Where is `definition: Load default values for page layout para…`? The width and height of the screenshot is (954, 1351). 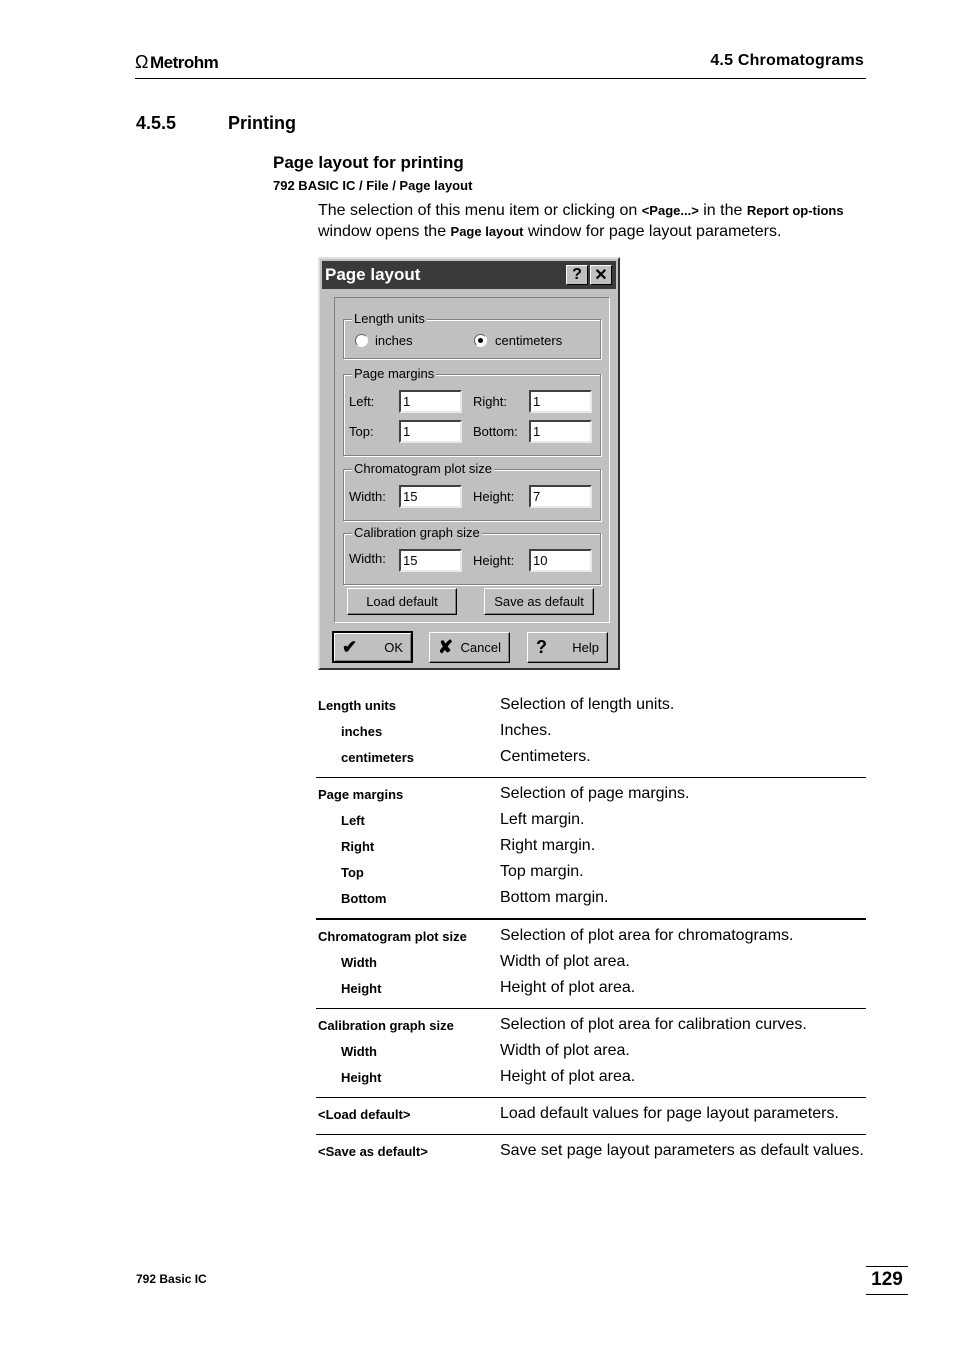
definition: Load default values for page layout para… is located at coordinates (669, 1113).